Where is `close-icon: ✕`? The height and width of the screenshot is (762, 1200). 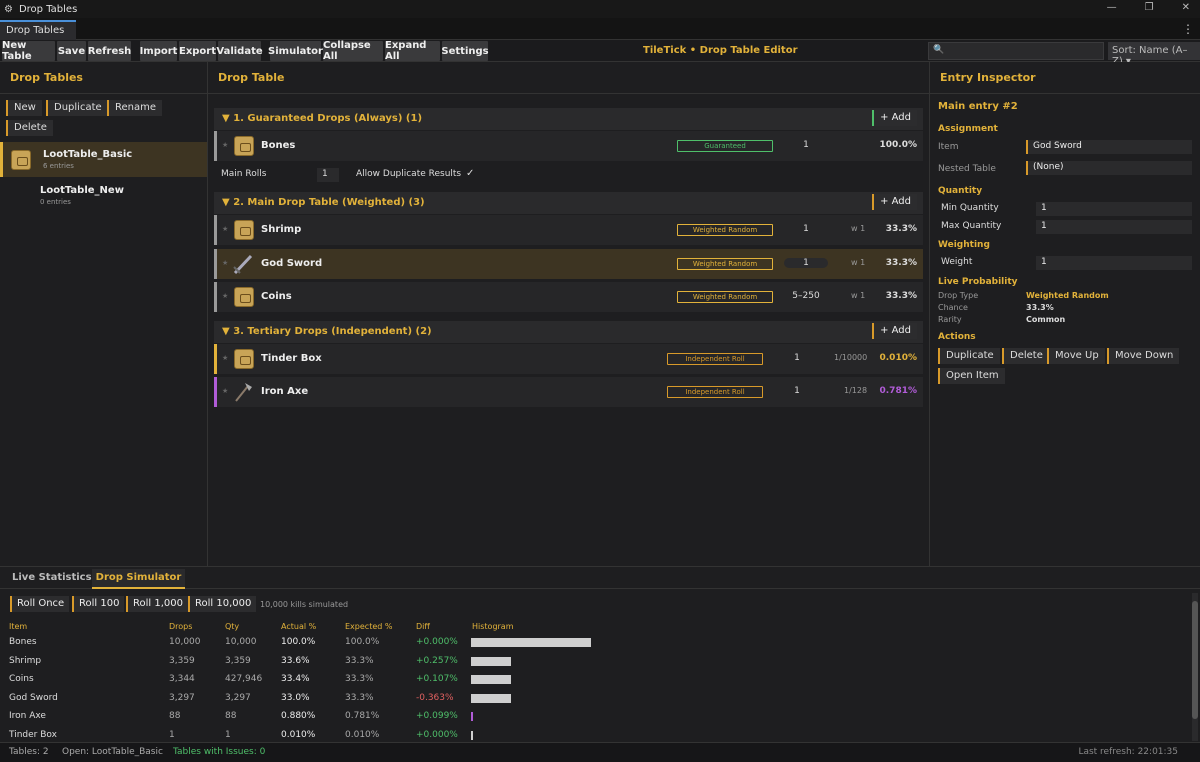
close-icon: ✕ is located at coordinates (1186, 7).